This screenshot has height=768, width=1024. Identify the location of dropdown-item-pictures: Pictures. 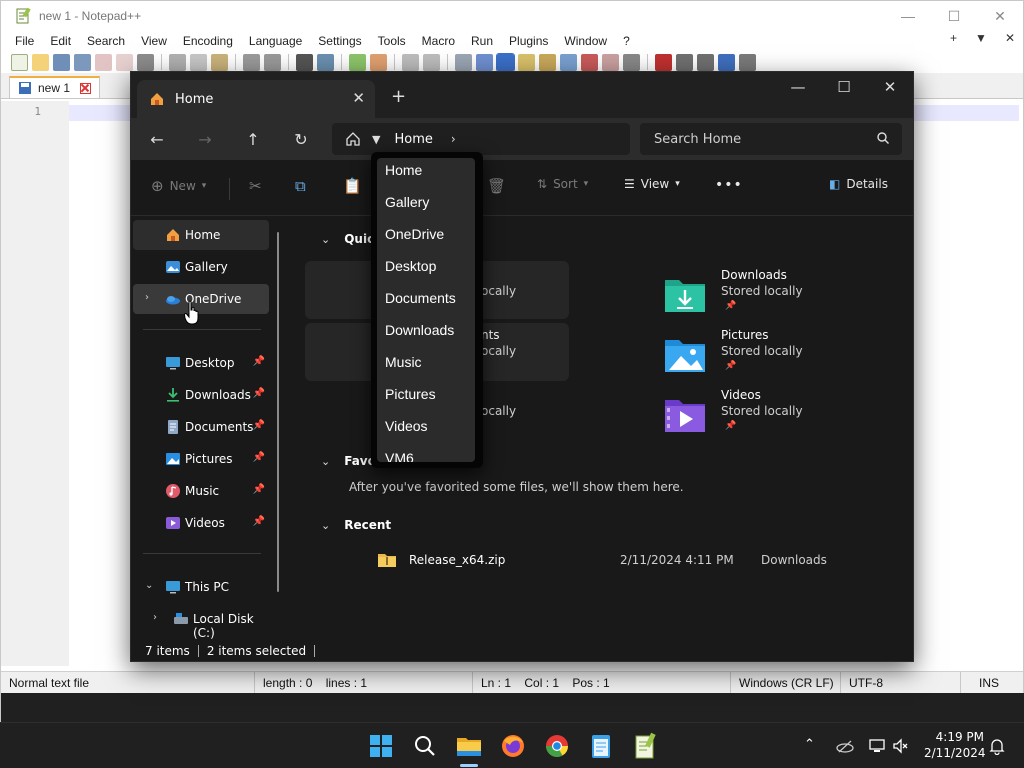
(410, 394).